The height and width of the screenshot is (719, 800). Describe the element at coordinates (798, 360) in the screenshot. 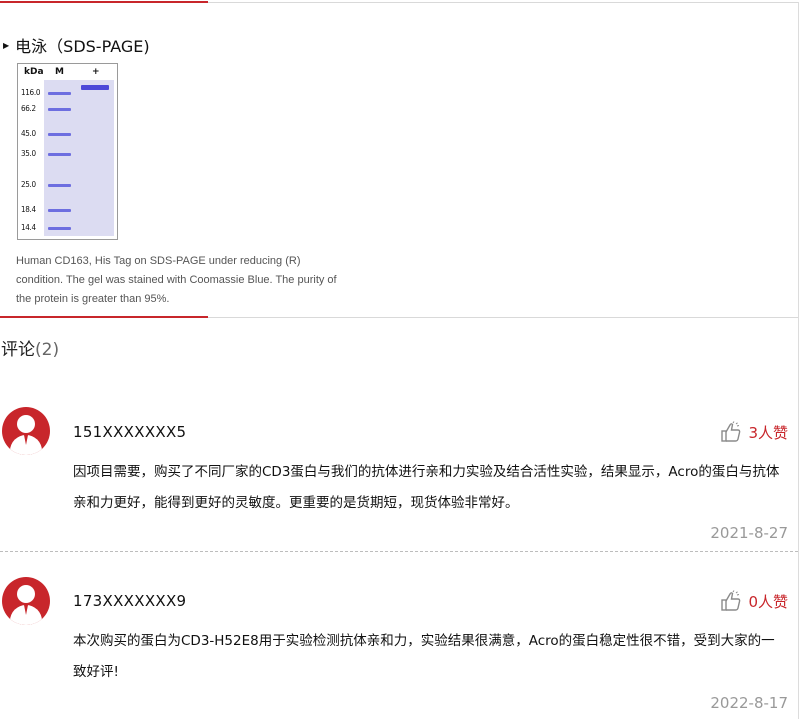

I see `right-border` at that location.